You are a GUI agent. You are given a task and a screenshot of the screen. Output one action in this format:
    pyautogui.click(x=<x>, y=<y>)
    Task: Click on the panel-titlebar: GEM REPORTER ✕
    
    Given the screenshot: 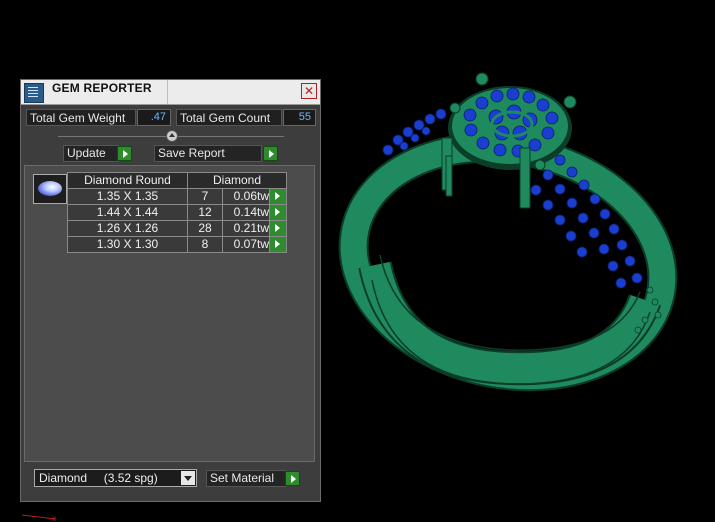 What is the action you would take?
    pyautogui.click(x=170, y=92)
    